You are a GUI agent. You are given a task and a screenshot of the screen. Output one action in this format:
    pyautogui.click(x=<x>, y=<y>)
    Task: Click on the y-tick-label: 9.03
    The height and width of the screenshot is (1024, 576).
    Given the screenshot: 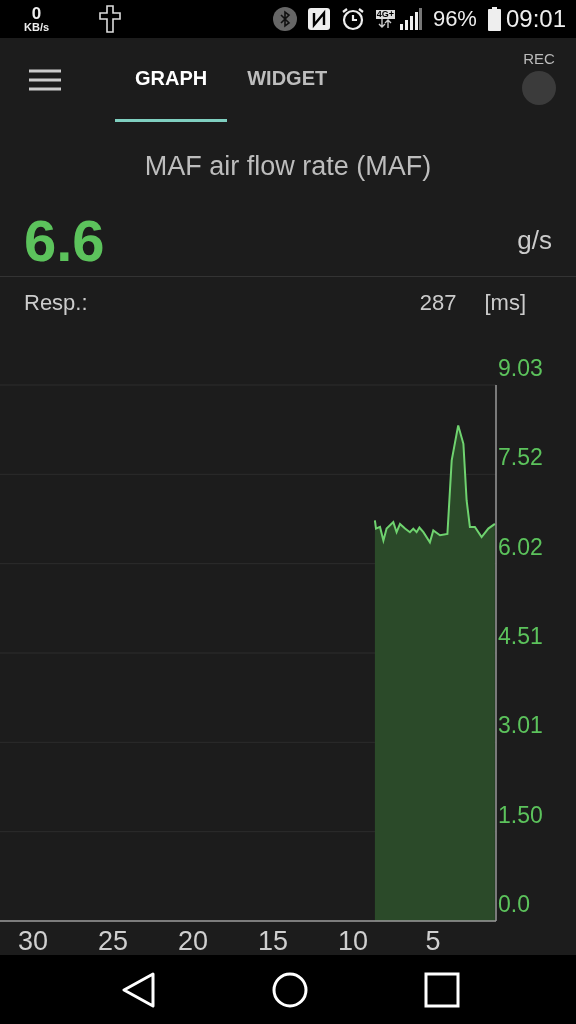 What is the action you would take?
    pyautogui.click(x=520, y=368)
    